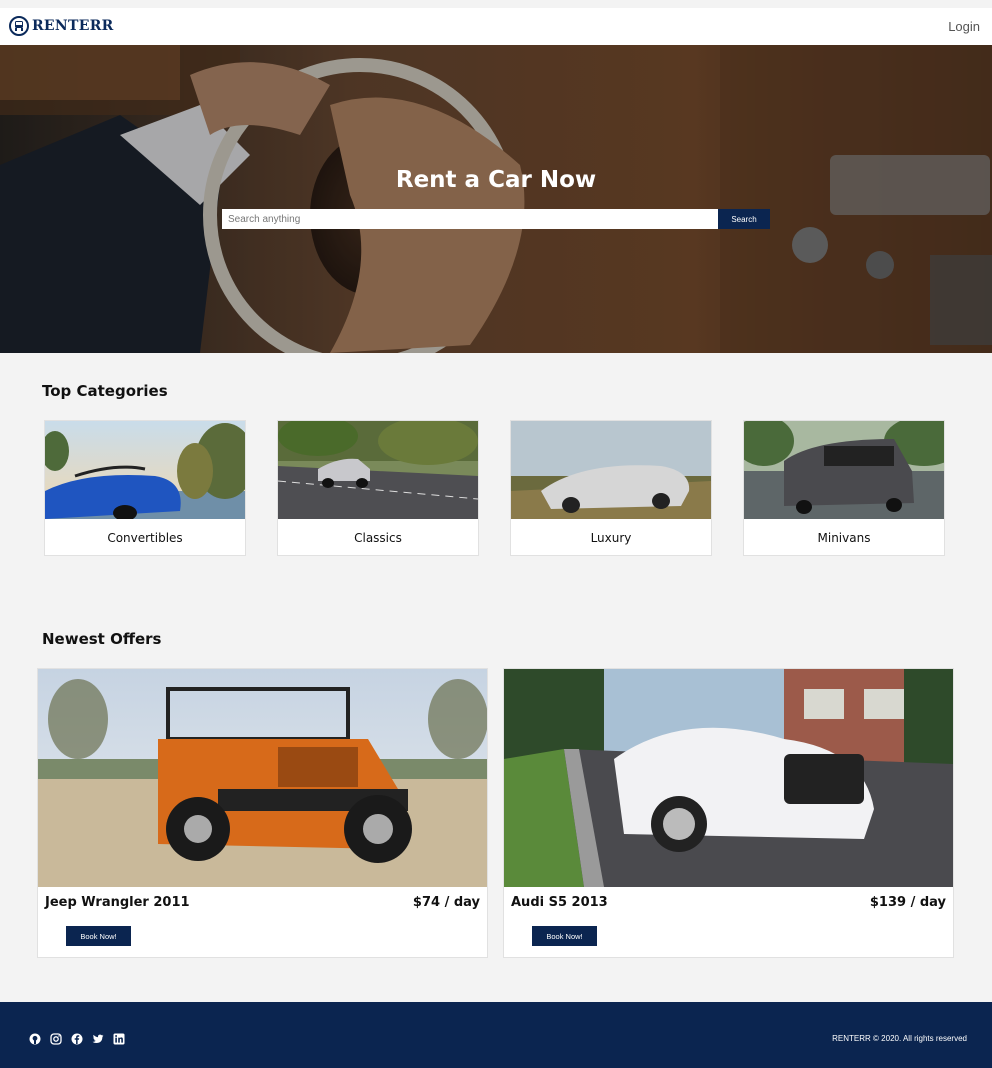 The height and width of the screenshot is (1068, 992). I want to click on category-card-luxury: Luxury, so click(611, 488).